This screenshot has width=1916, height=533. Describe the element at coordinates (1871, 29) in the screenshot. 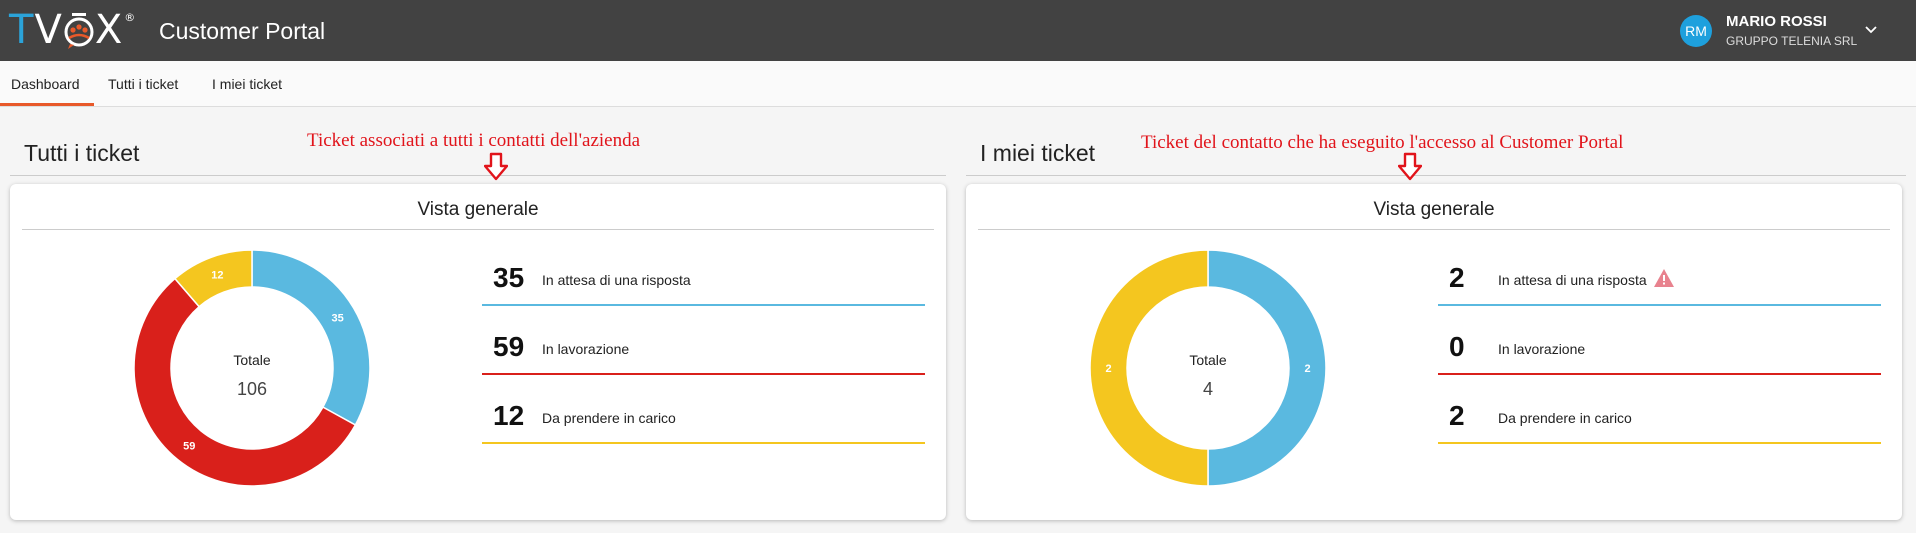

I see `chevron-down-icon` at that location.